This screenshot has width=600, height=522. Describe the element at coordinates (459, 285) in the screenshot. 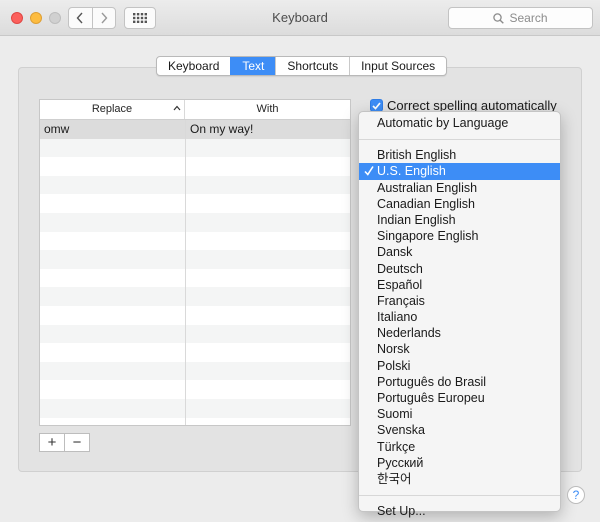

I see `menu-item-language: Español` at that location.